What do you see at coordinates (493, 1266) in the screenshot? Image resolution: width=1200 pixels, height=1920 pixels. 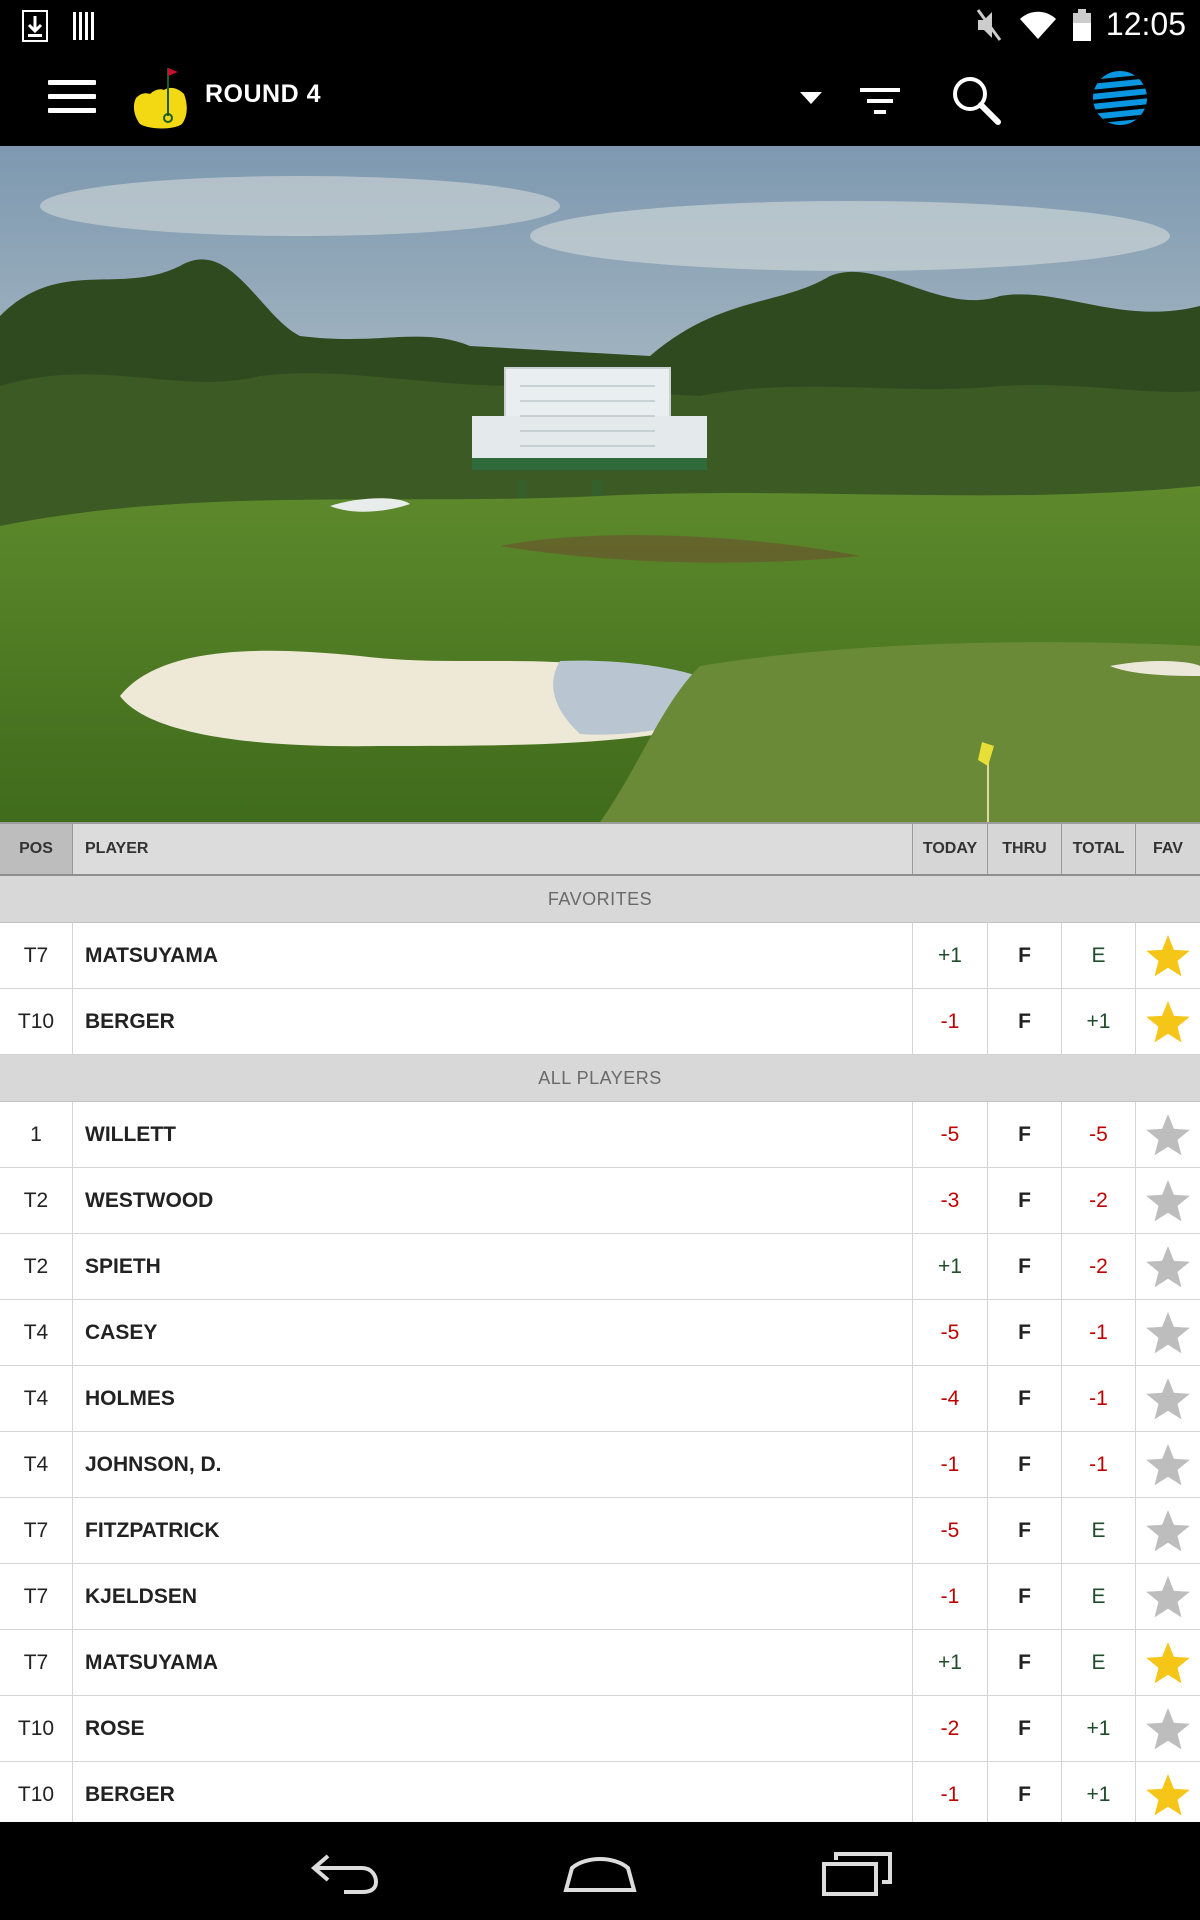 I see `player-name: SPIETH` at bounding box center [493, 1266].